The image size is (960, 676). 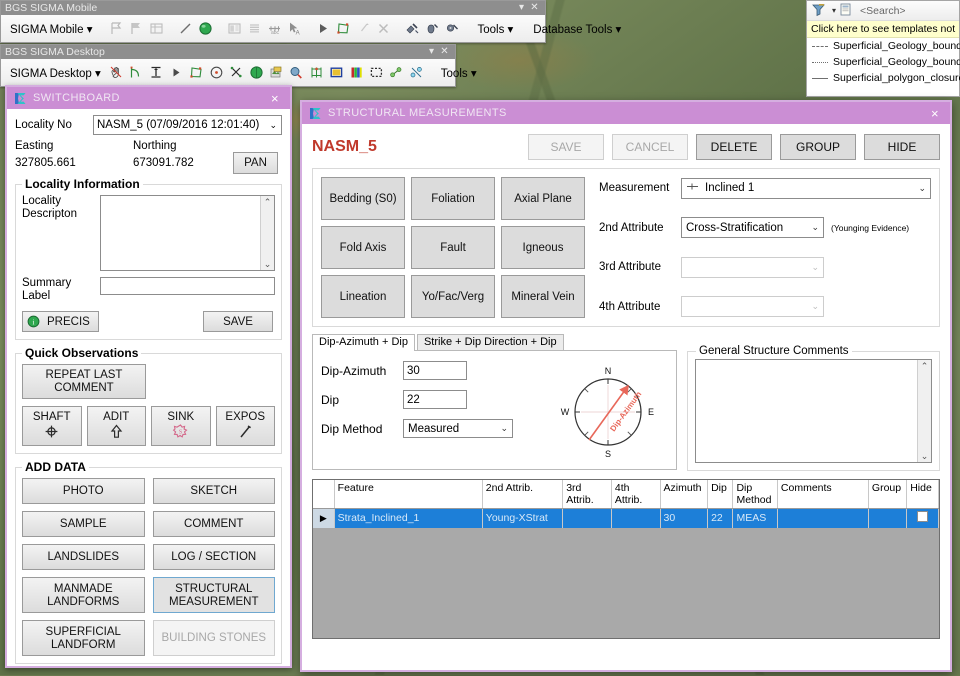 What do you see at coordinates (452, 29) in the screenshot?
I see `gps-locate-icon` at bounding box center [452, 29].